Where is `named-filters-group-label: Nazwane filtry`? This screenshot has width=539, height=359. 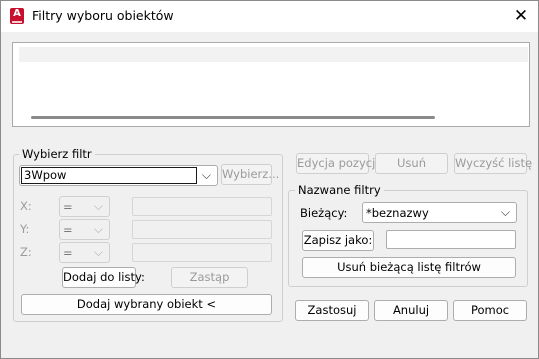
named-filters-group-label: Nazwane filtry is located at coordinates (339, 190).